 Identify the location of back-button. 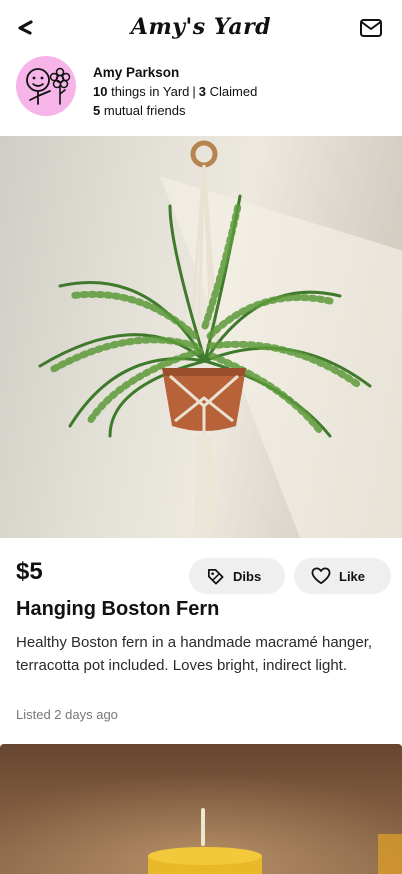
(26, 28).